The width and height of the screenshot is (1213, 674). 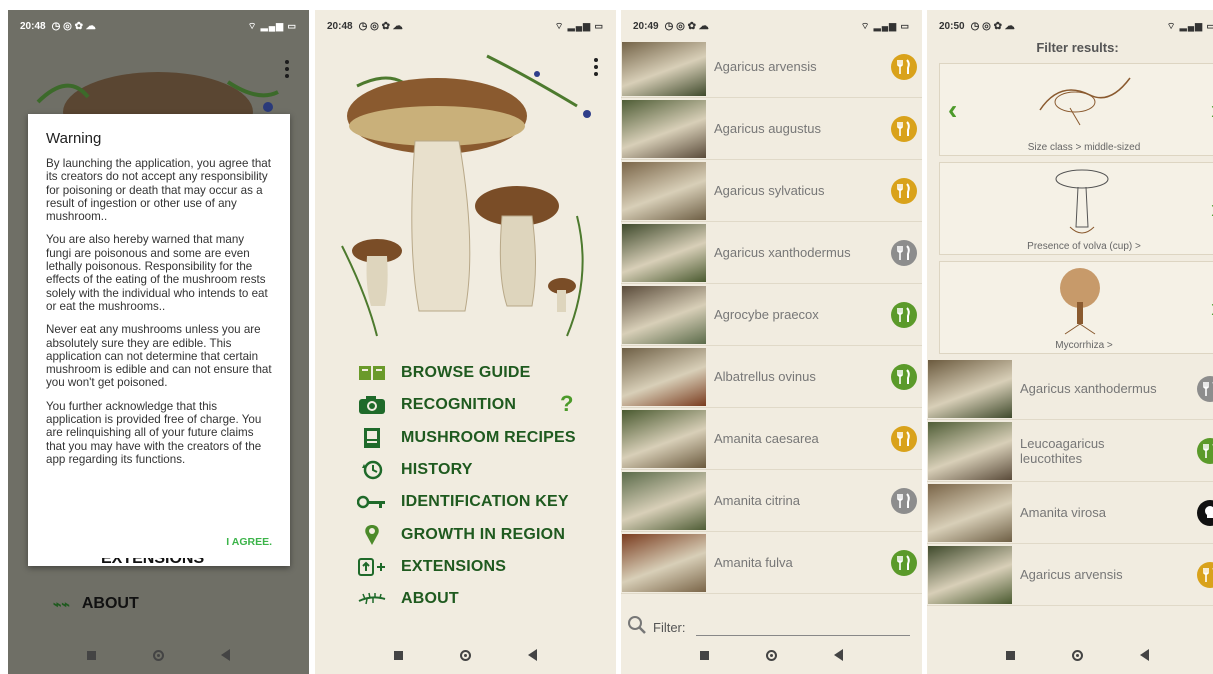 I want to click on menu-item-identification-key: IDENTIFICATION KEY, so click(x=466, y=502).